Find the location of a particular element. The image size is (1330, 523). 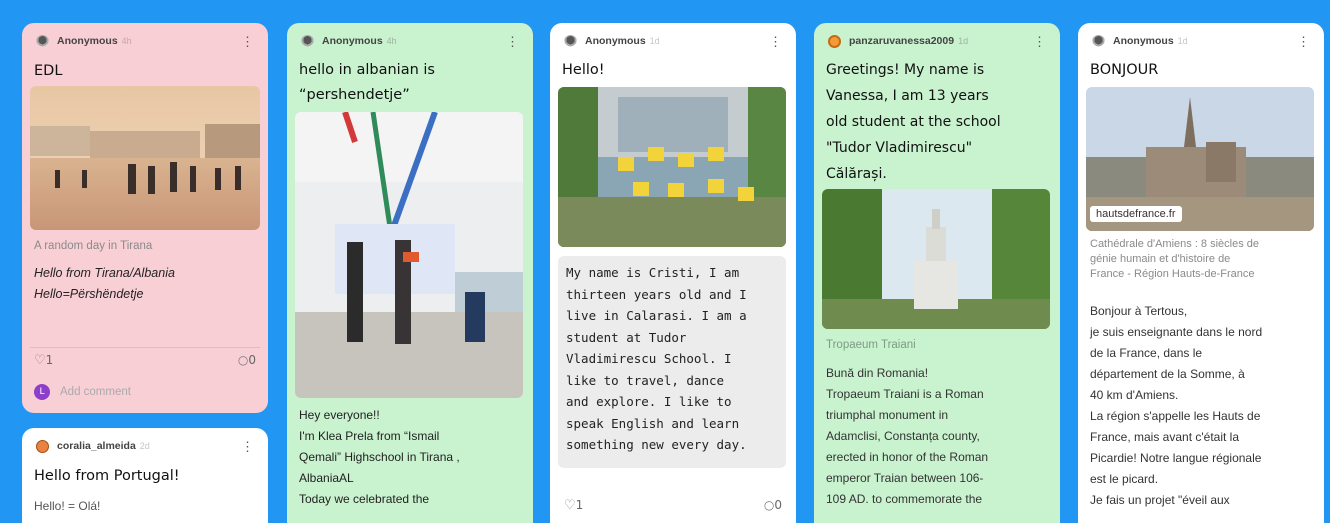

post-body-line: Vladimirescu School. I is located at coordinates (649, 358).